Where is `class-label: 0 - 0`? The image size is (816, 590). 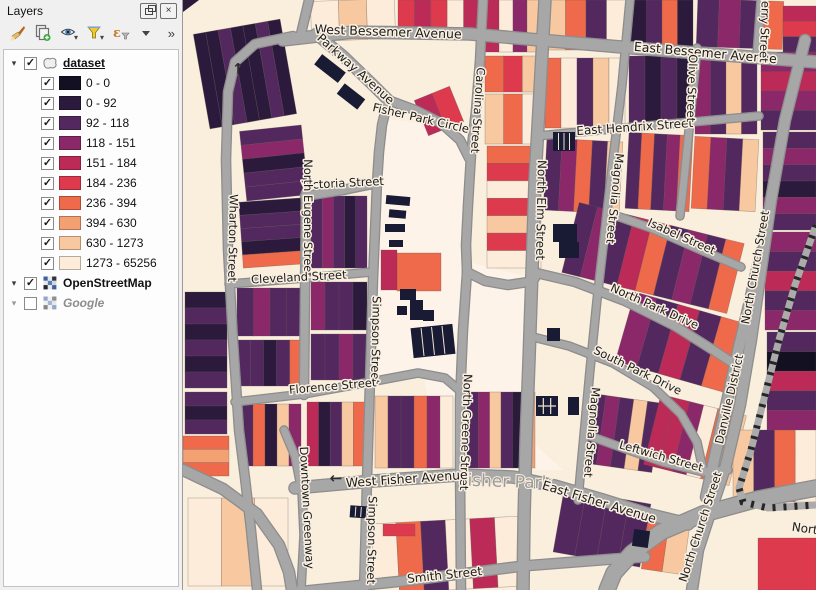
class-label: 0 - 0 is located at coordinates (98, 83).